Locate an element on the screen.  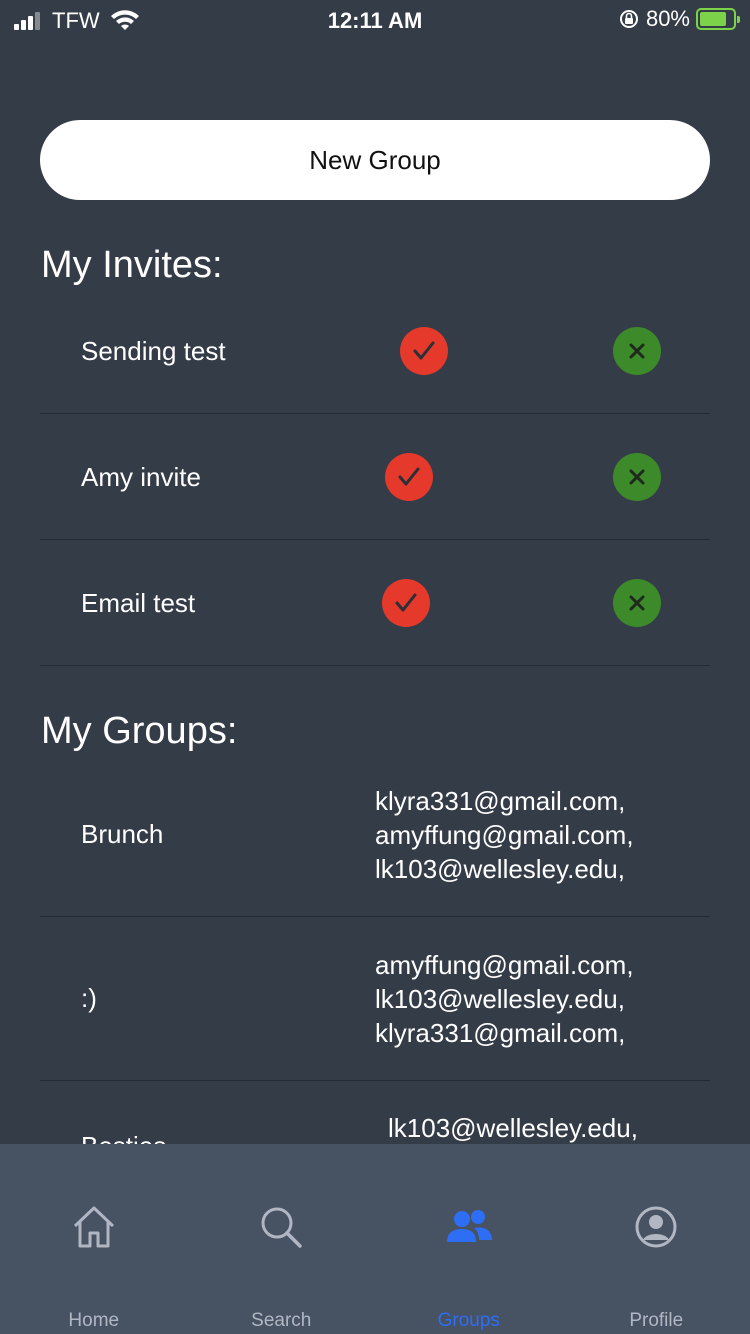
invite-row: Email test is located at coordinates (375, 603).